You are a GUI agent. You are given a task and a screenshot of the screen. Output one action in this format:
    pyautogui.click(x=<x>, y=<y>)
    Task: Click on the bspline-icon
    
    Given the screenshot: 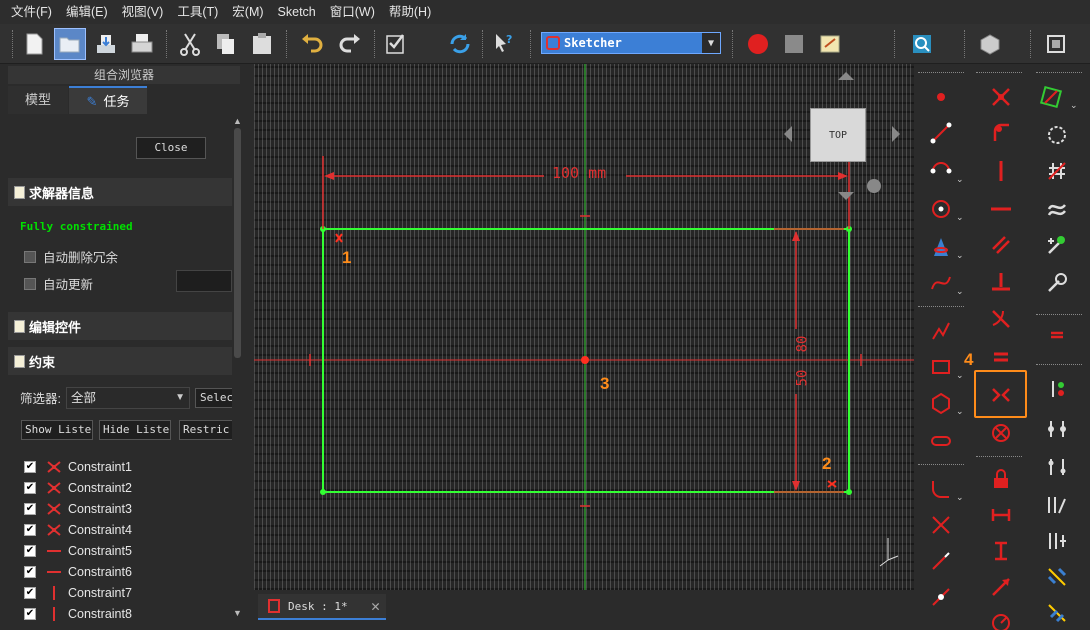 What is the action you would take?
    pyautogui.click(x=941, y=283)
    